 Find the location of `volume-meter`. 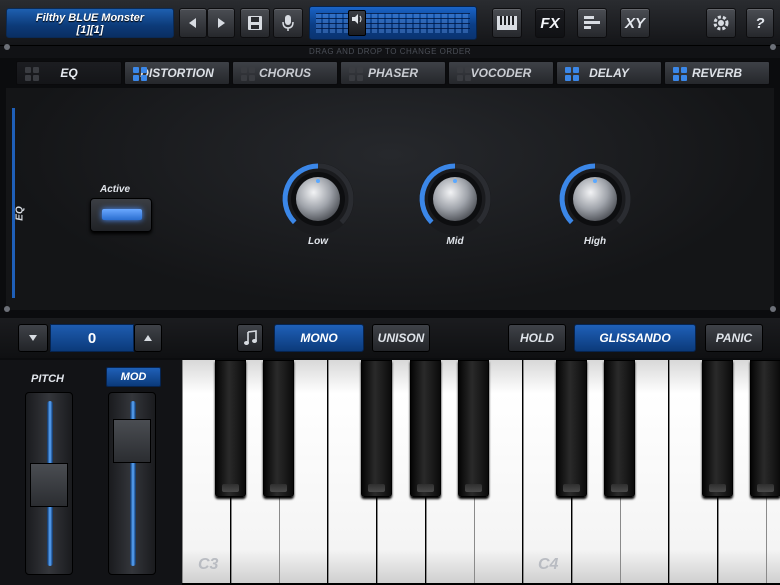

volume-meter is located at coordinates (393, 23).